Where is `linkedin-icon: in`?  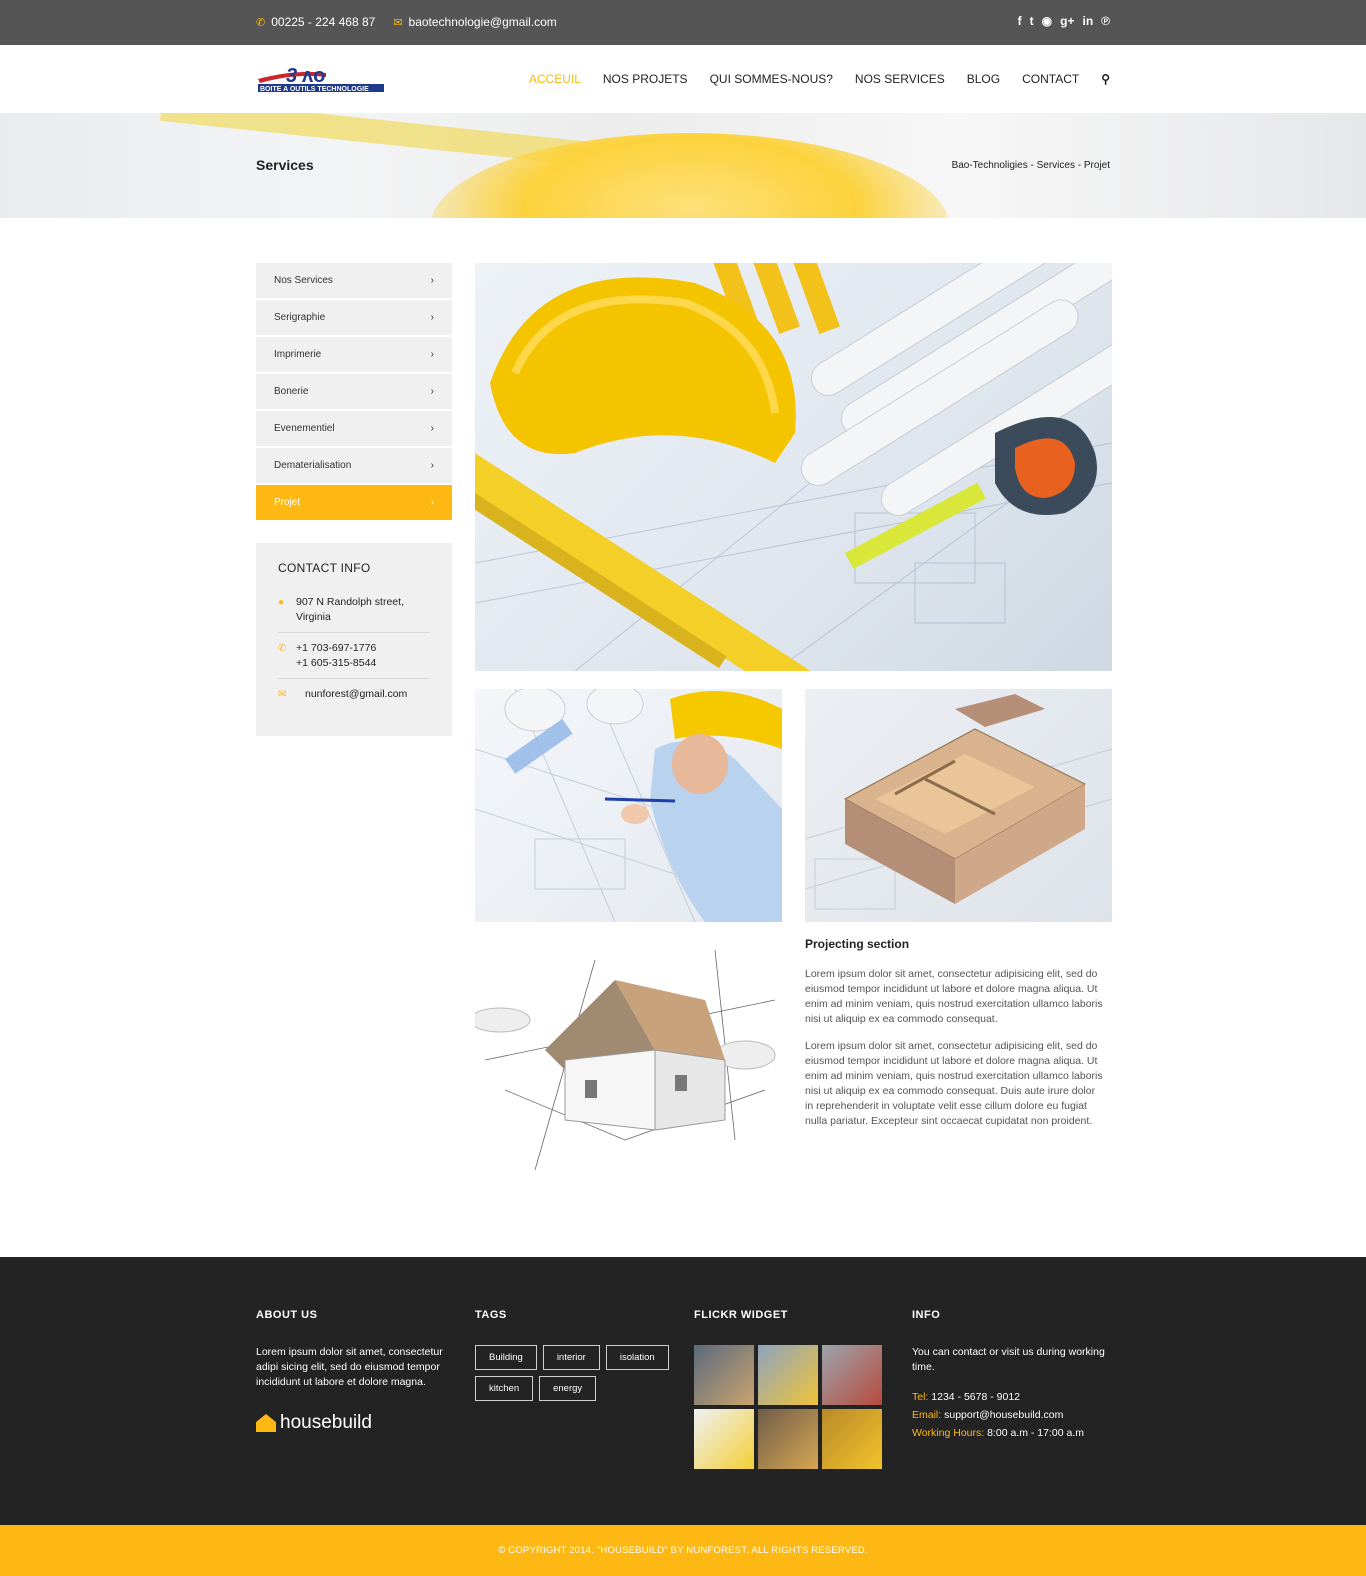 linkedin-icon: in is located at coordinates (1087, 21).